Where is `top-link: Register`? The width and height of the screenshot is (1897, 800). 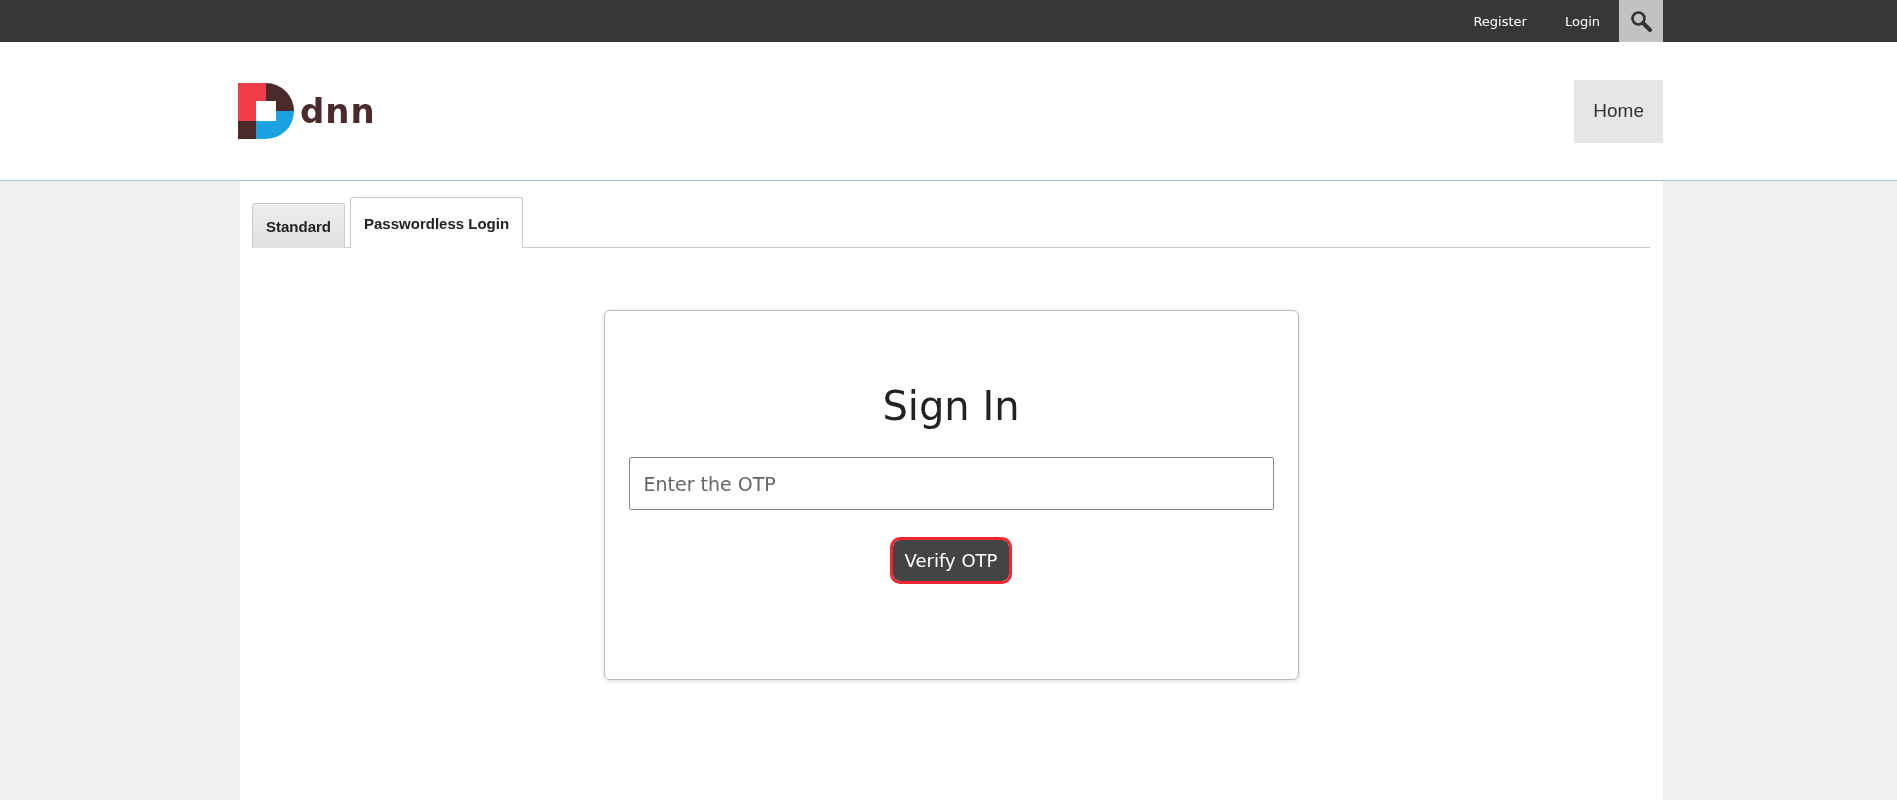 top-link: Register is located at coordinates (1500, 21).